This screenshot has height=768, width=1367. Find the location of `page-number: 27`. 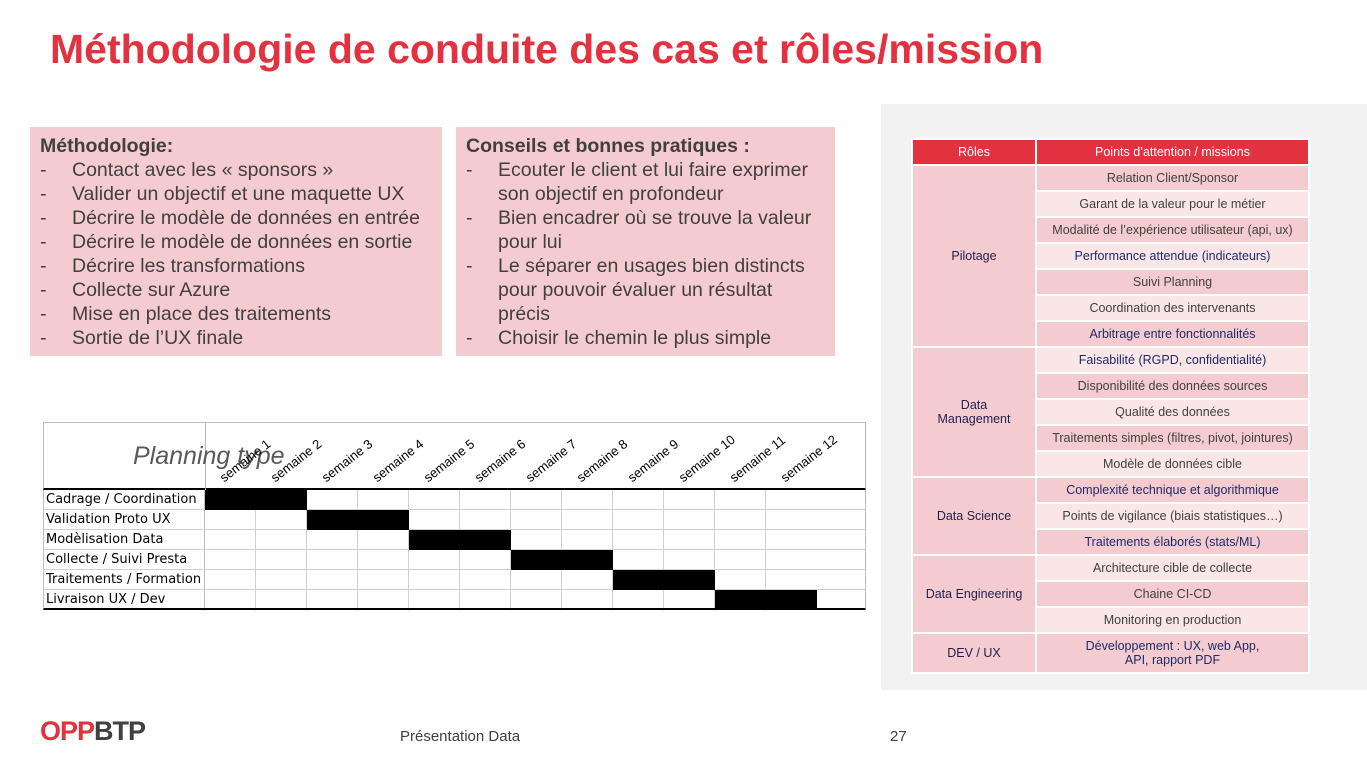

page-number: 27 is located at coordinates (898, 736).